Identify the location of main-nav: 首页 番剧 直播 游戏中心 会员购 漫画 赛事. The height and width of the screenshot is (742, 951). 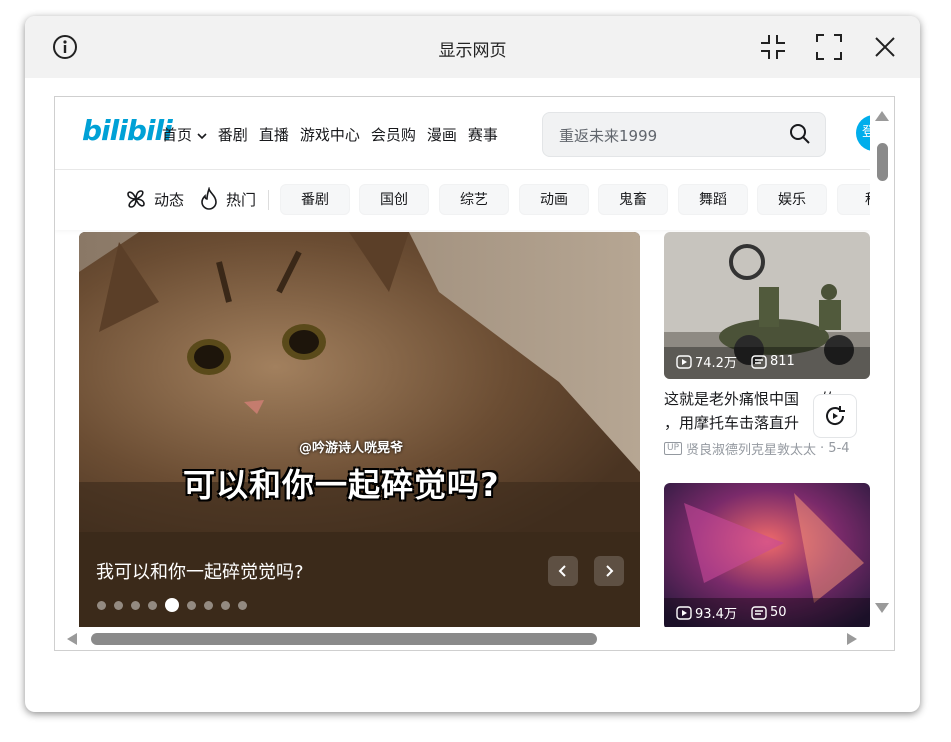
(330, 134).